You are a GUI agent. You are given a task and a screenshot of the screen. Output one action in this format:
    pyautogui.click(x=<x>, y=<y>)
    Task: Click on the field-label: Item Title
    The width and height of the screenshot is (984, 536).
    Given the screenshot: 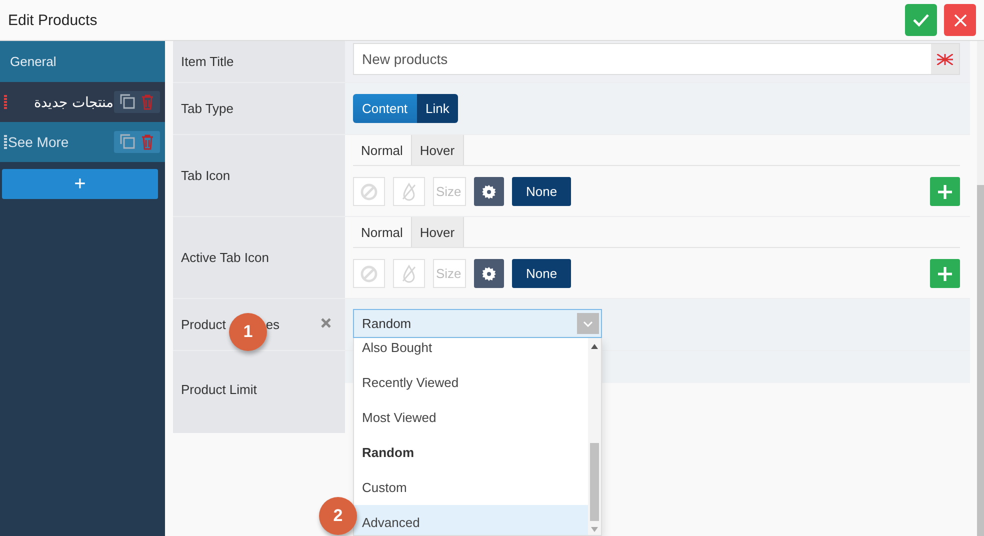 What is the action you would take?
    pyautogui.click(x=207, y=61)
    